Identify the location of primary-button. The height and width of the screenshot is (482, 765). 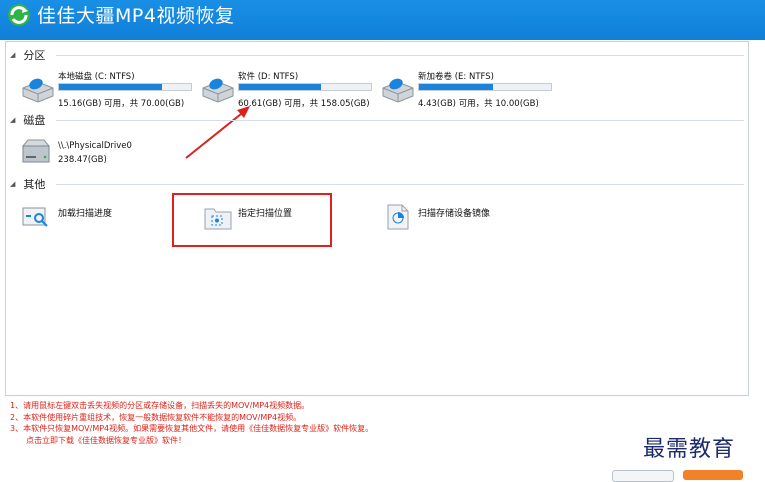
(713, 475).